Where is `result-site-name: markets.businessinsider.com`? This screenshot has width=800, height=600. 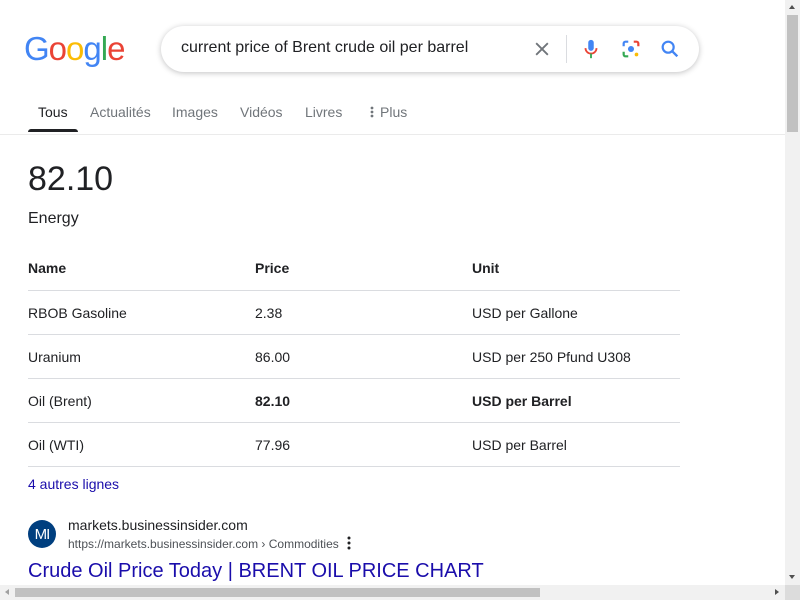 result-site-name: markets.businessinsider.com is located at coordinates (158, 525).